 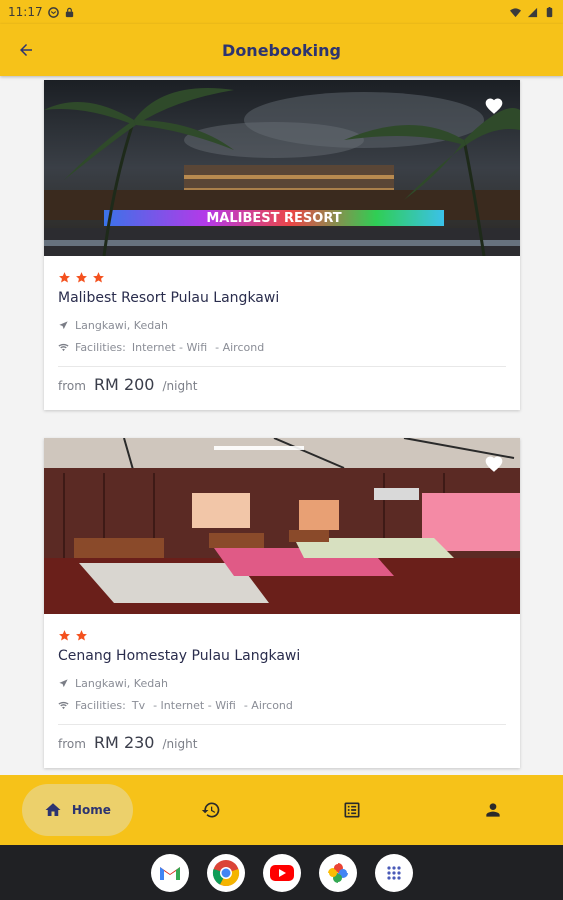 I want to click on facility-item: Internet - Wifi, so click(x=169, y=347).